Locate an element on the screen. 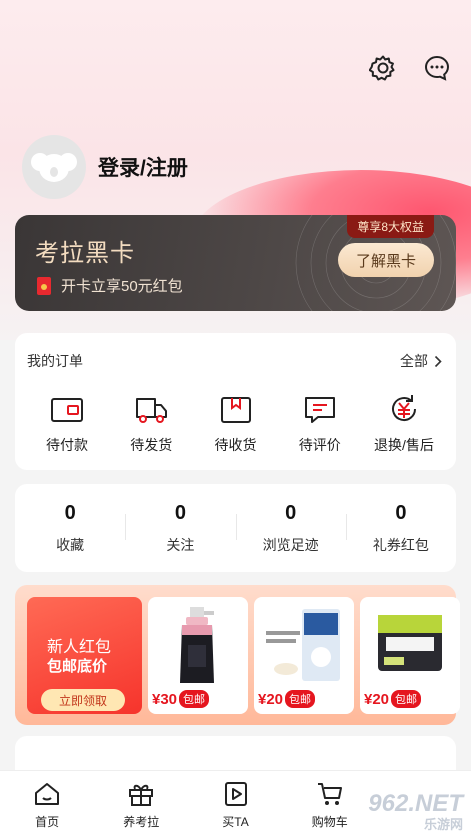  all-orders-label: 全部 is located at coordinates (414, 361).